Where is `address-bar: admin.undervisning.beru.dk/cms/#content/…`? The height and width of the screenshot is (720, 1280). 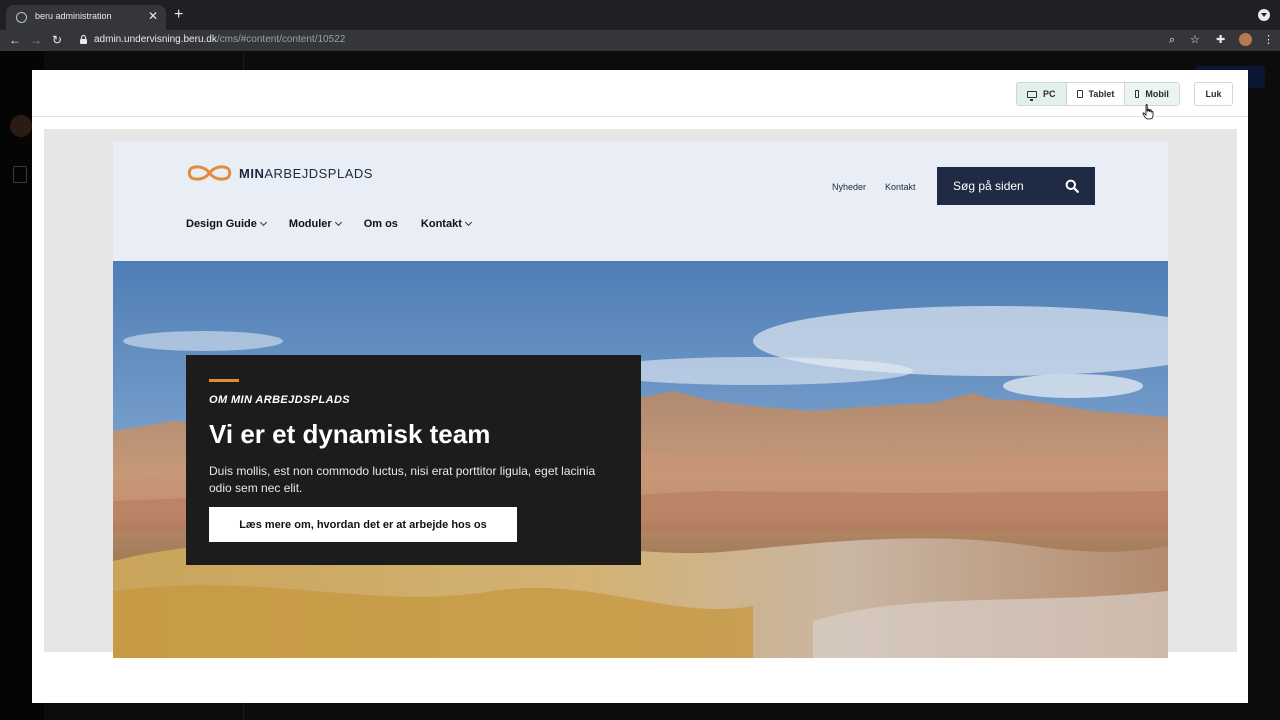 address-bar: admin.undervisning.beru.dk/cms/#content/… is located at coordinates (219, 39).